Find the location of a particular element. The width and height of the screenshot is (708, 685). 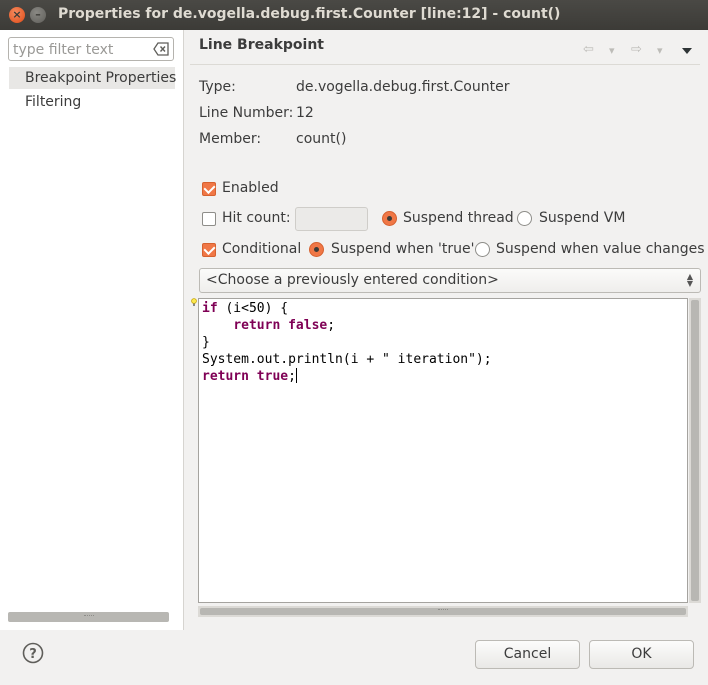

filter-box is located at coordinates (91, 49).